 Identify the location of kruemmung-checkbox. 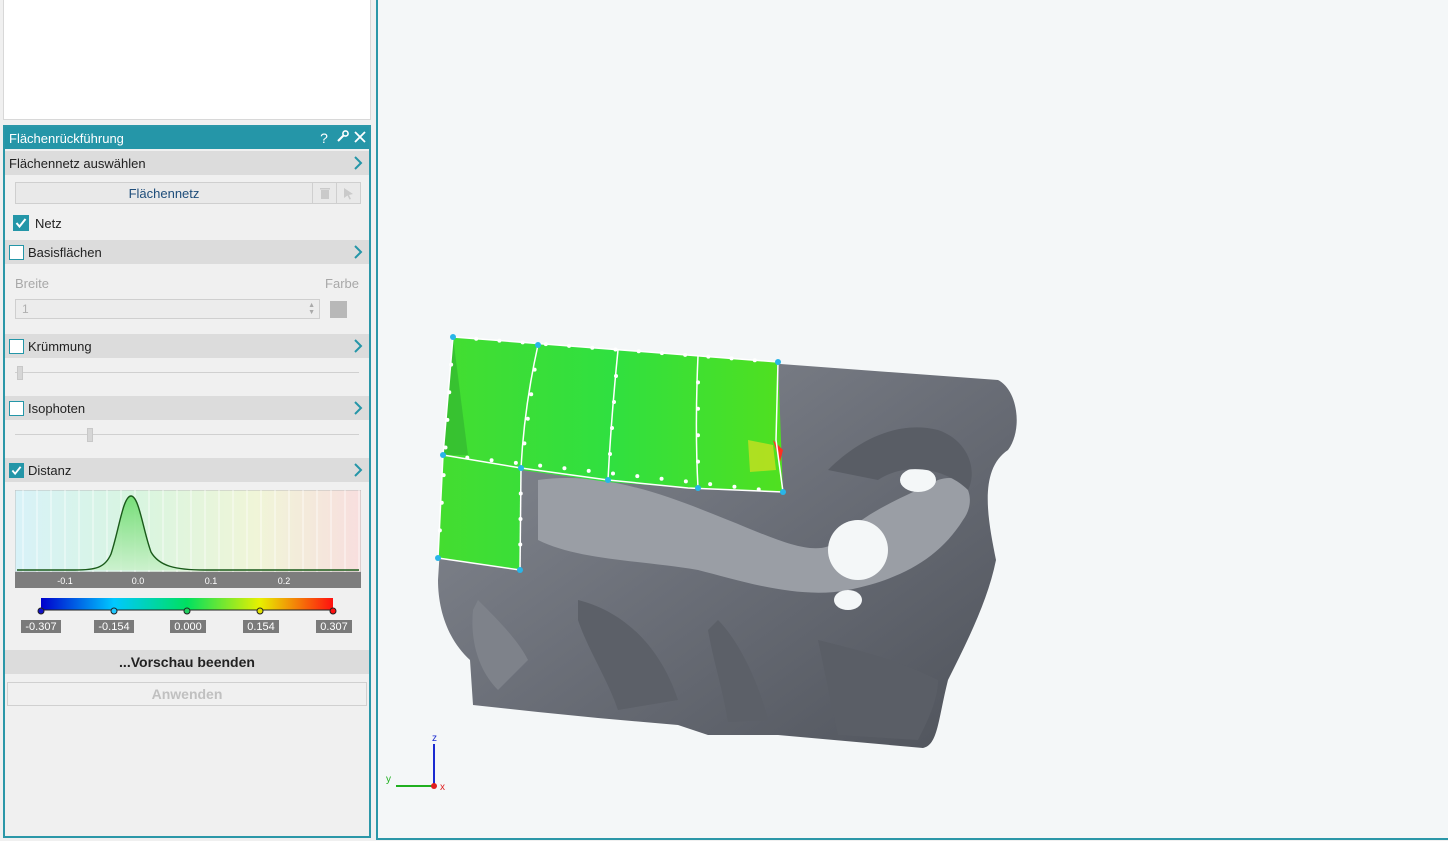
(16, 346).